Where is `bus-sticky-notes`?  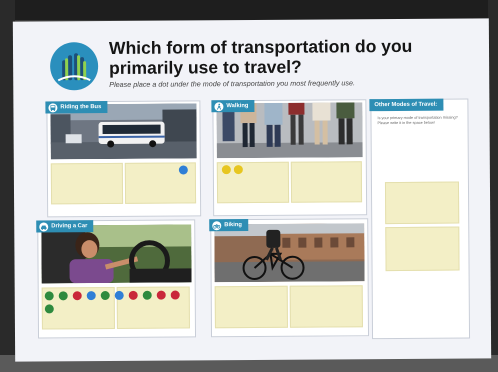
bus-sticky-notes is located at coordinates (123, 183).